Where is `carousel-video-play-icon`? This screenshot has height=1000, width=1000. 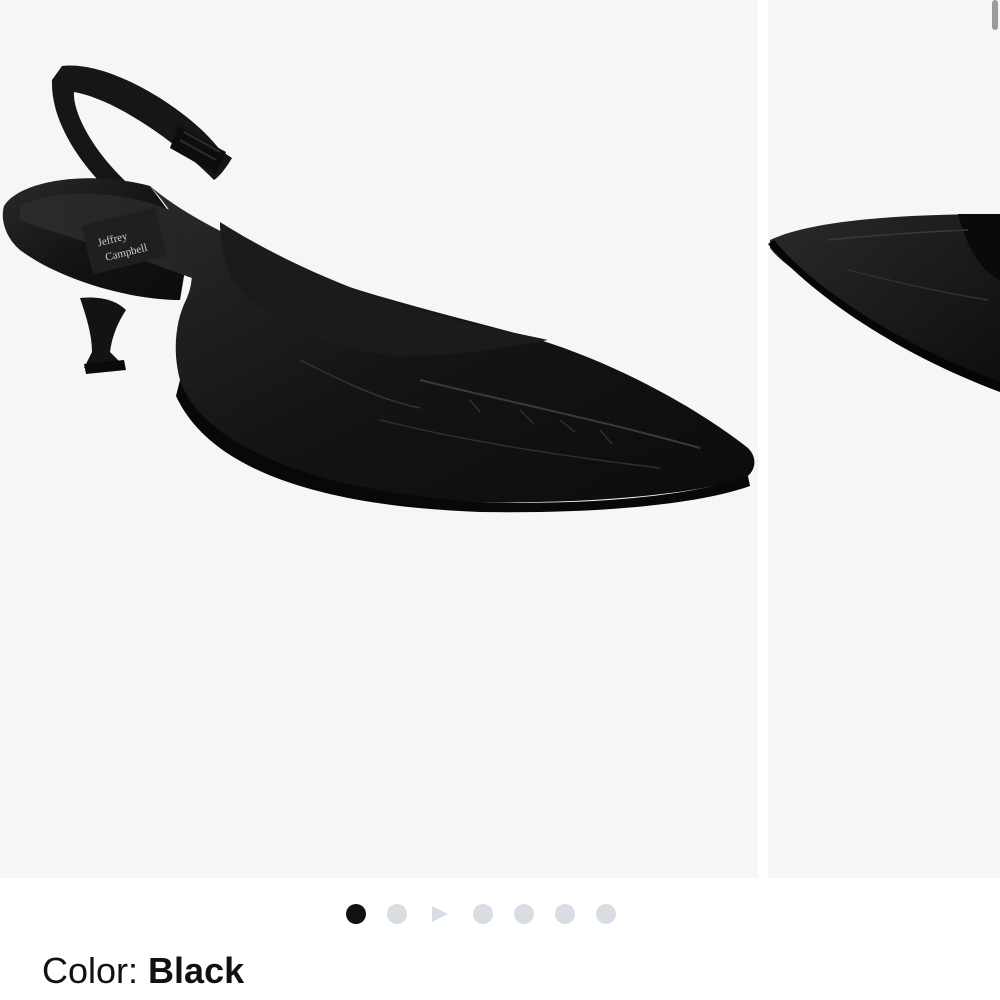
carousel-video-play-icon is located at coordinates (439, 914).